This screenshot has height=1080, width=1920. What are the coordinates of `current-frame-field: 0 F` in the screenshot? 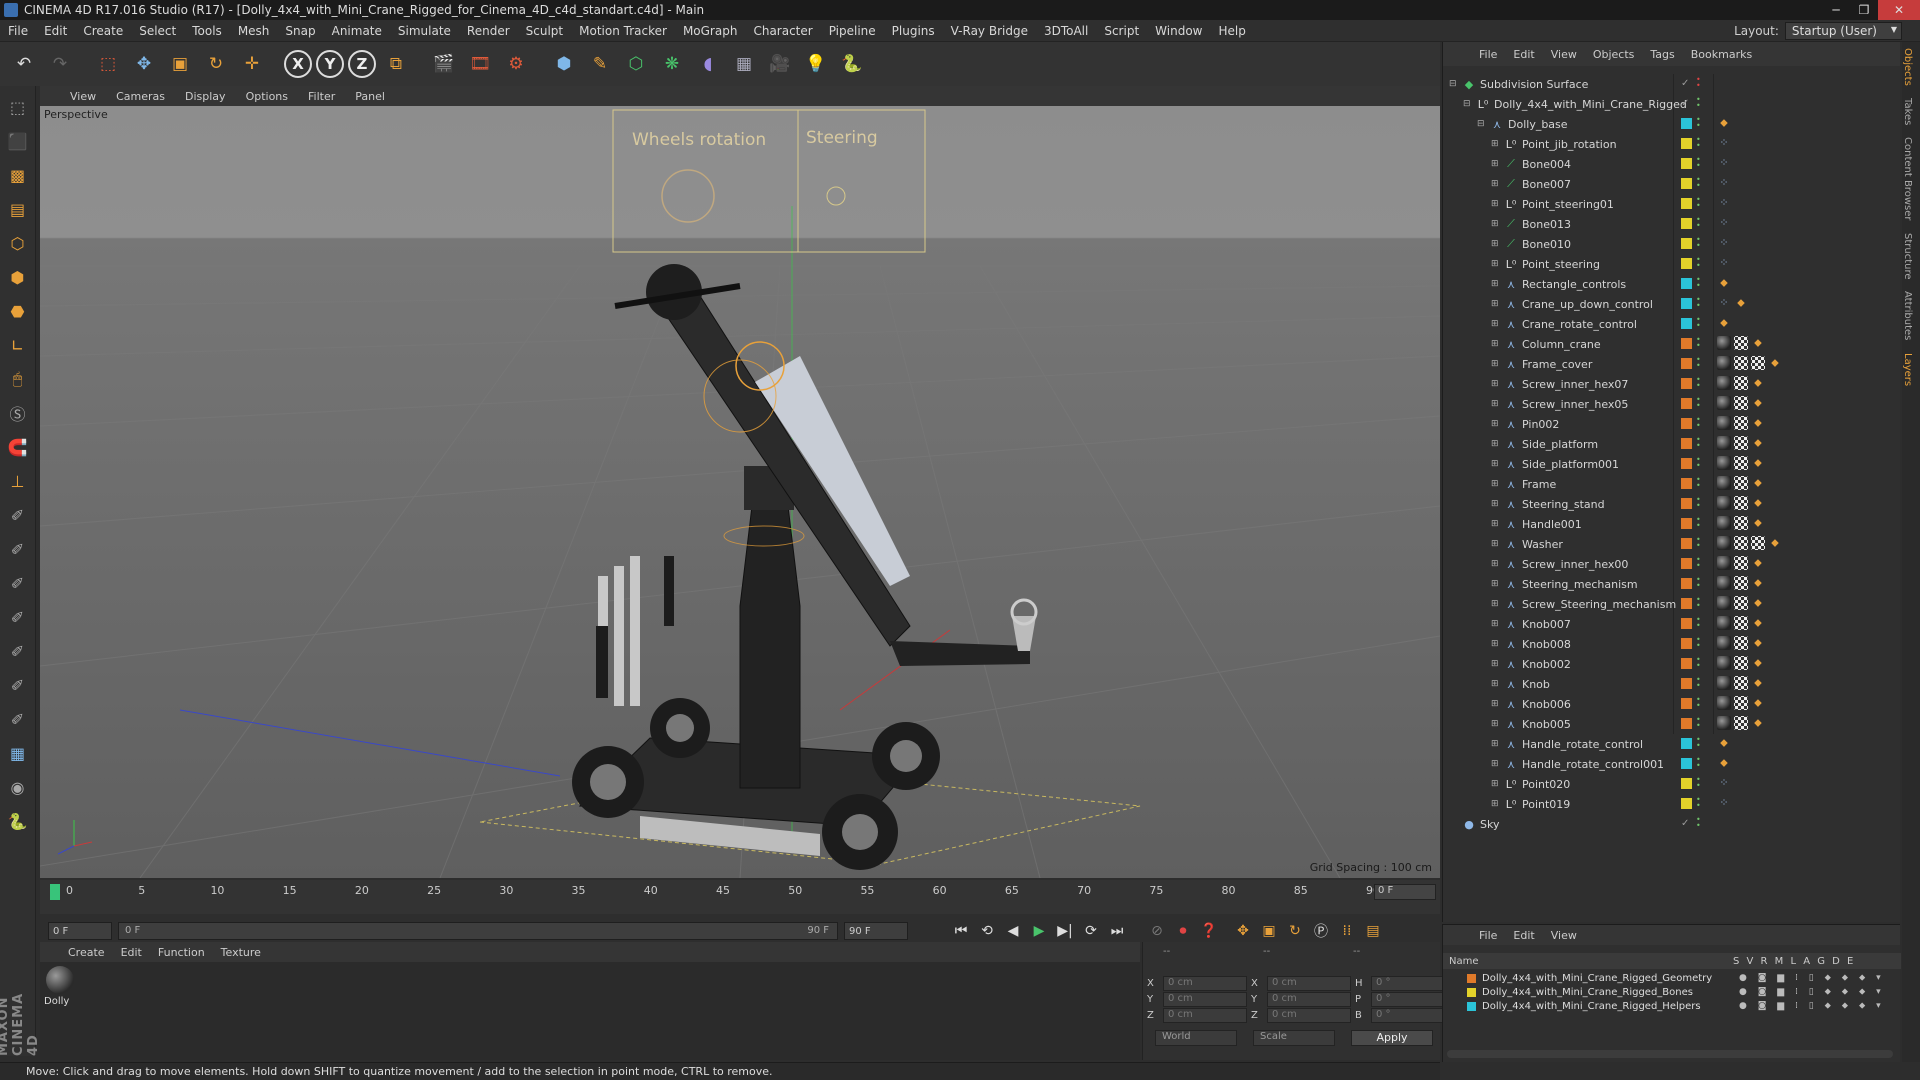 It's located at (1405, 892).